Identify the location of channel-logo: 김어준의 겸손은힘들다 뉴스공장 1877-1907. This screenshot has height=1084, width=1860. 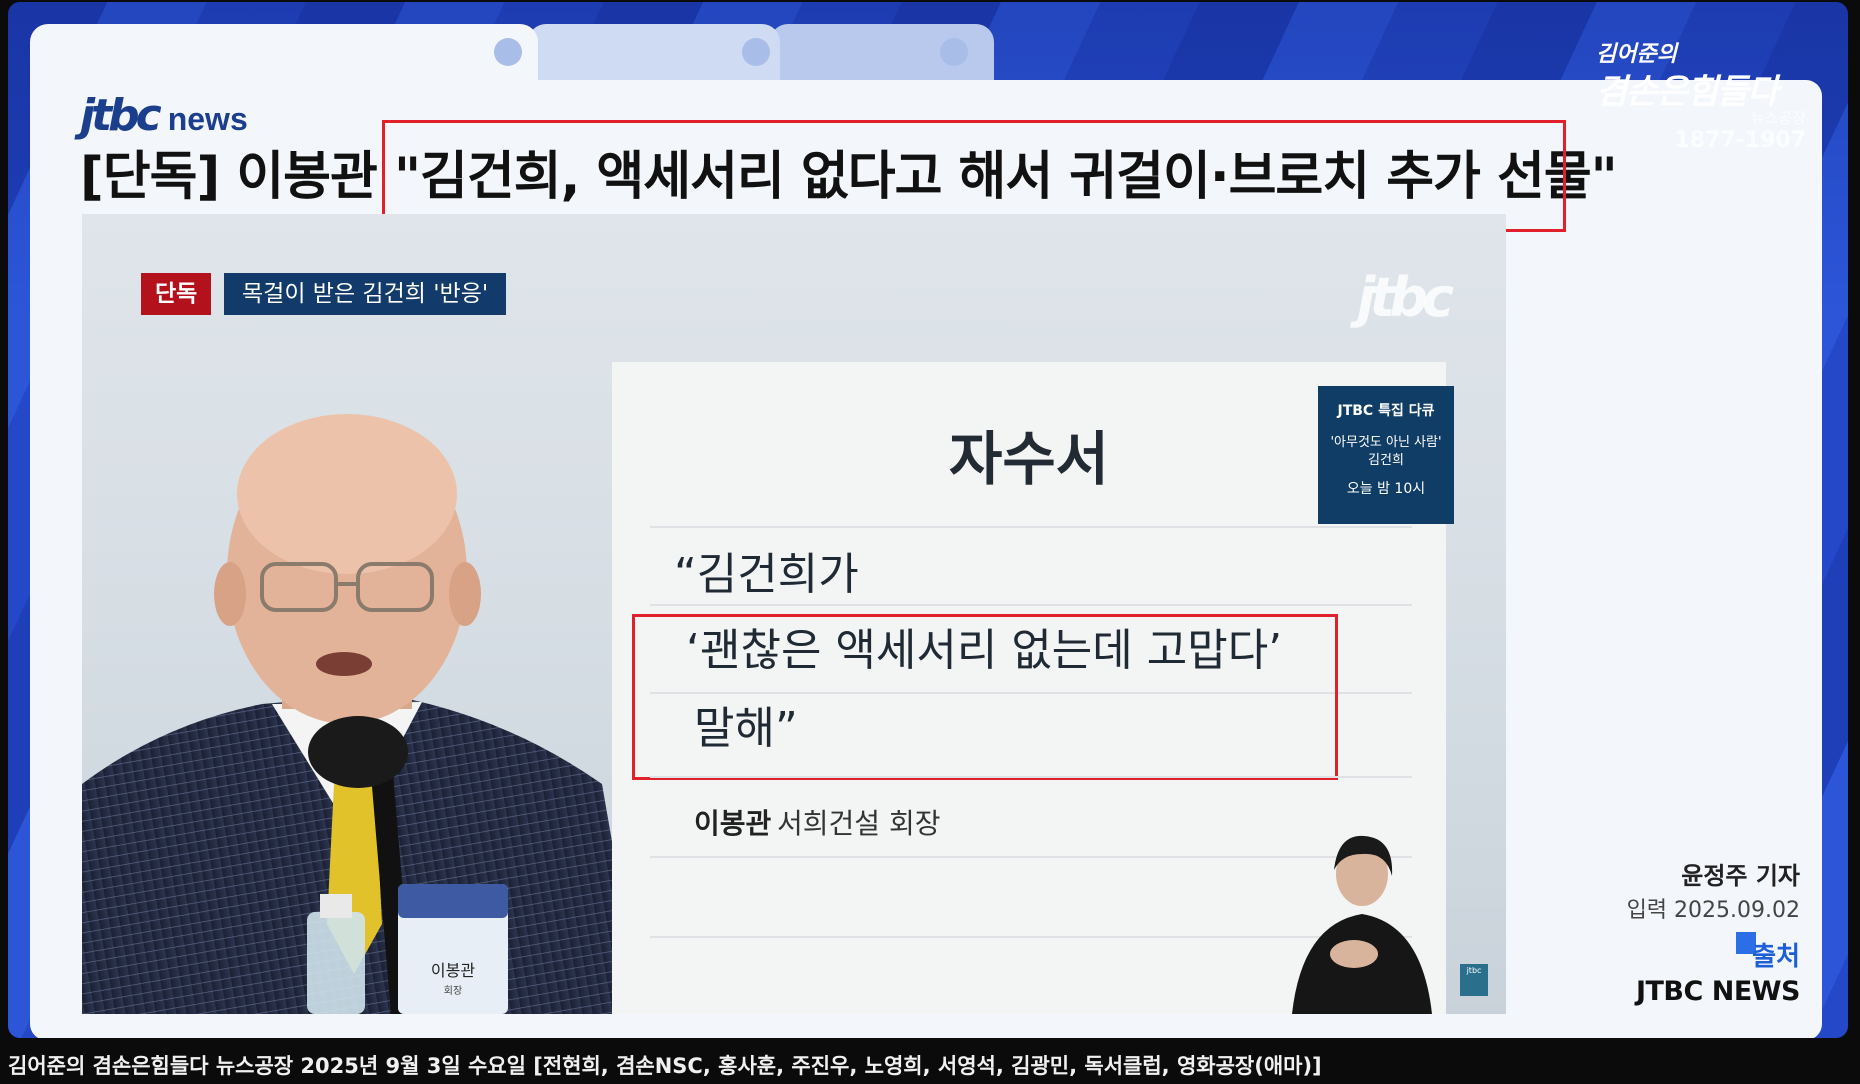
(1701, 94).